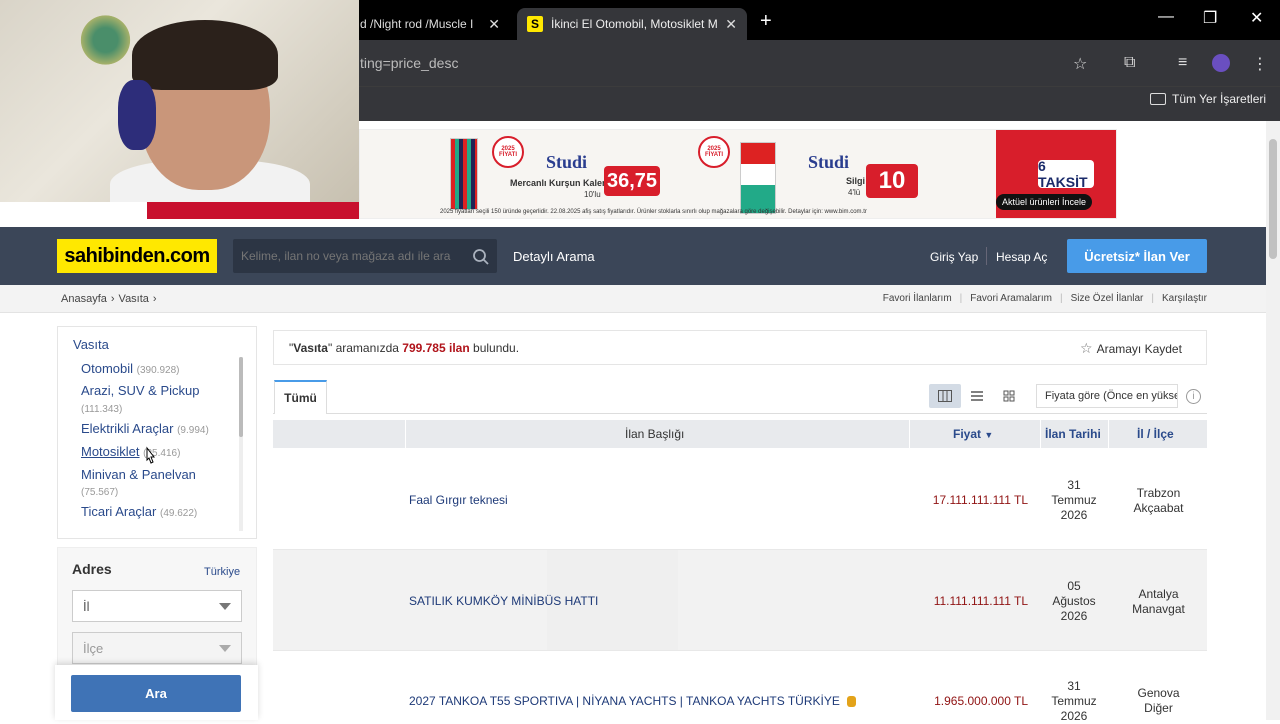 The height and width of the screenshot is (724, 1280). What do you see at coordinates (157, 648) in the screenshot?
I see `district-select: İlçe` at bounding box center [157, 648].